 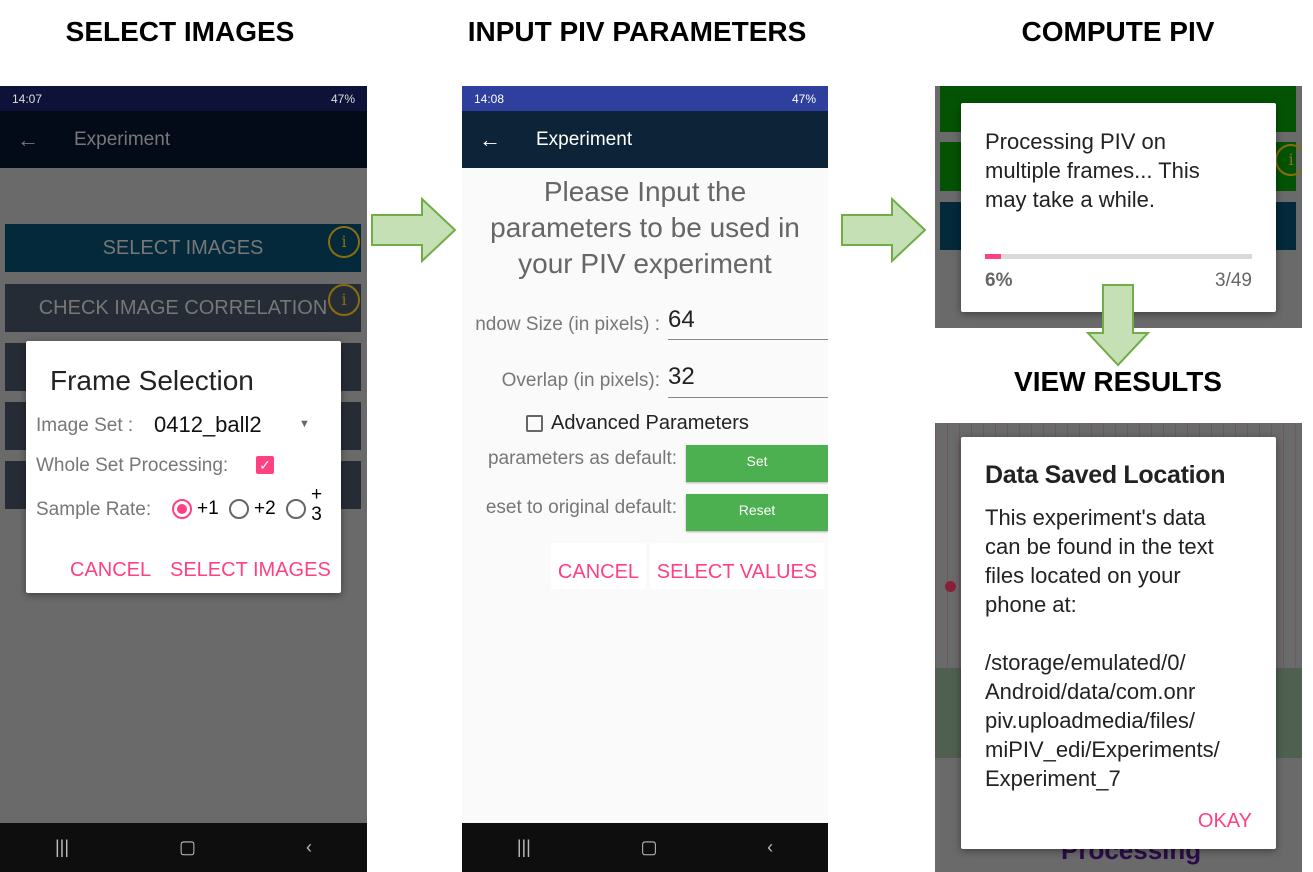 I want to click on path-line: piv.uploadmedia/files/, so click(x=1090, y=720).